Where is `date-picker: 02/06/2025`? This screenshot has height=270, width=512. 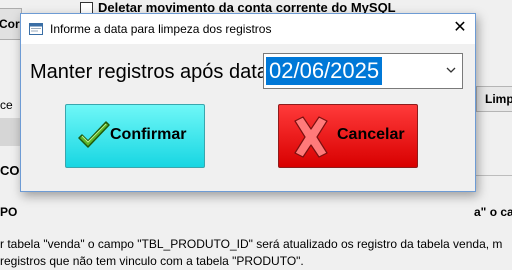
date-picker: 02/06/2025 is located at coordinates (363, 71).